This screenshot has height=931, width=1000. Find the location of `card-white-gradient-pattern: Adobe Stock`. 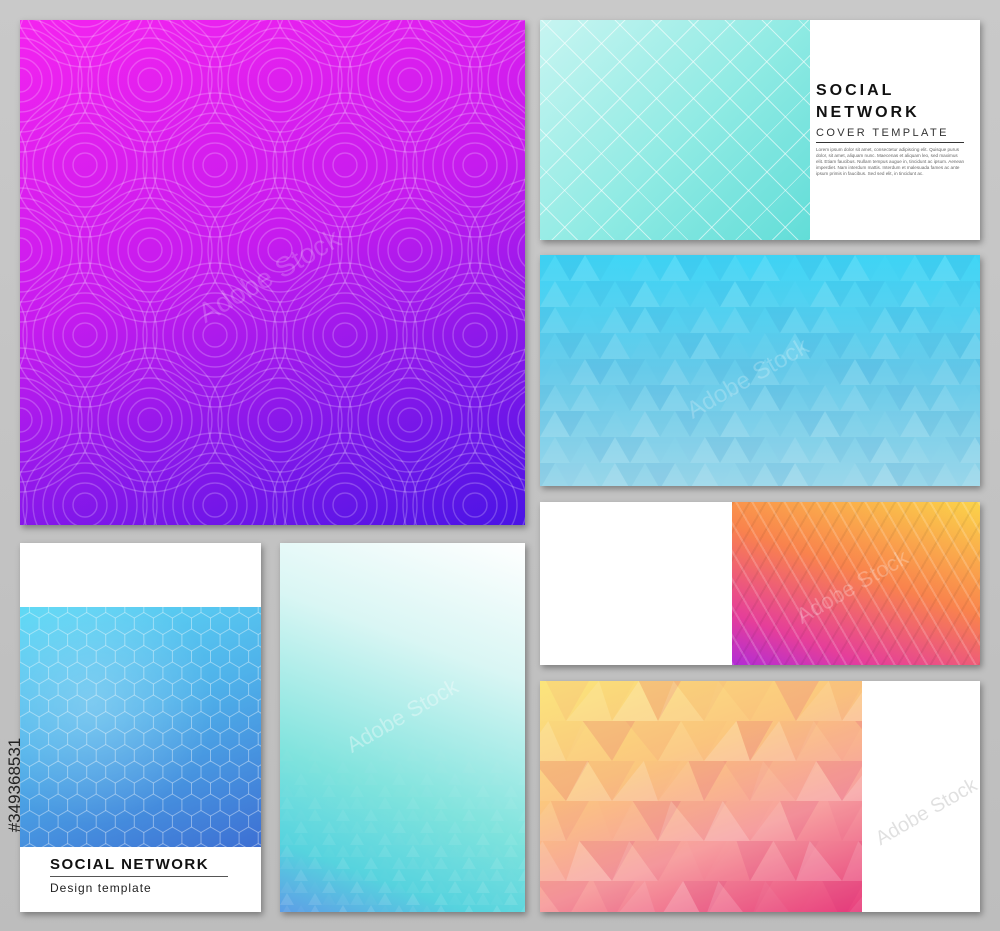

card-white-gradient-pattern: Adobe Stock is located at coordinates (760, 583).